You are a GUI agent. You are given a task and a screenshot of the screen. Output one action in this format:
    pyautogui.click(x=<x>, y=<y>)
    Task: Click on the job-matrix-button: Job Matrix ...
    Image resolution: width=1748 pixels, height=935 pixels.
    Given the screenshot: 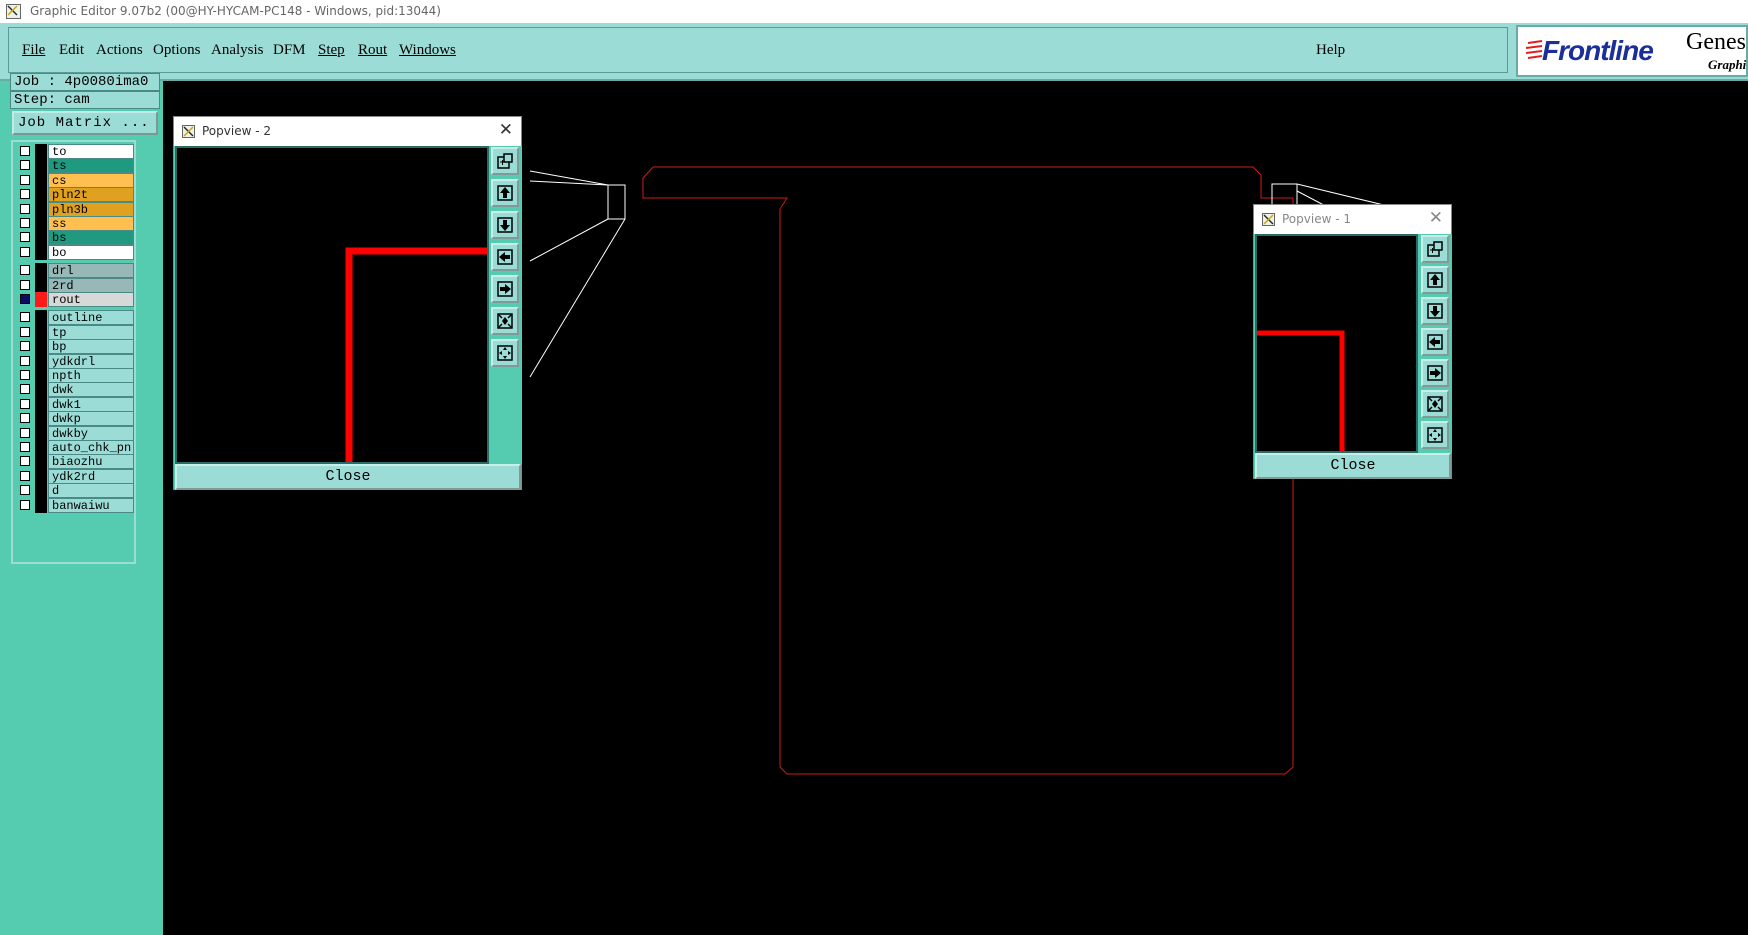 What is the action you would take?
    pyautogui.click(x=85, y=123)
    